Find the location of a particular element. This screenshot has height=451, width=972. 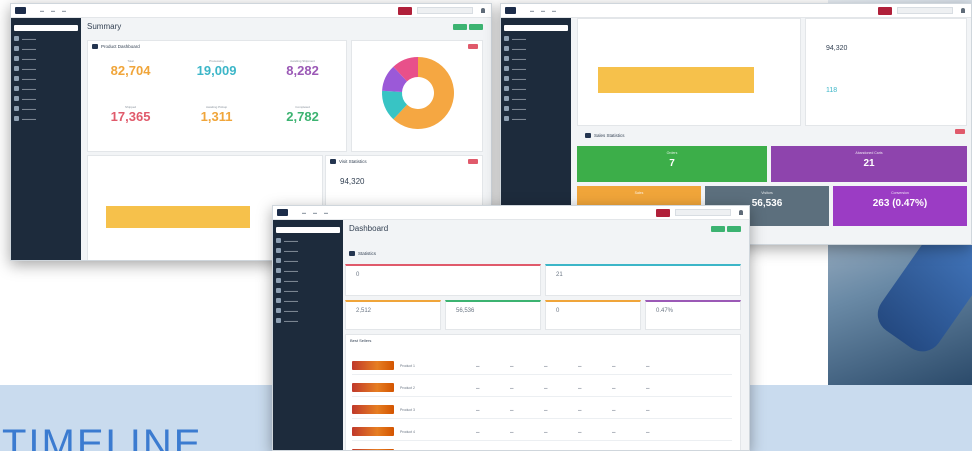

table-row: Product 4 ▬ ▬ ▬ ▬ ▬ ▬ is located at coordinates (542, 432).